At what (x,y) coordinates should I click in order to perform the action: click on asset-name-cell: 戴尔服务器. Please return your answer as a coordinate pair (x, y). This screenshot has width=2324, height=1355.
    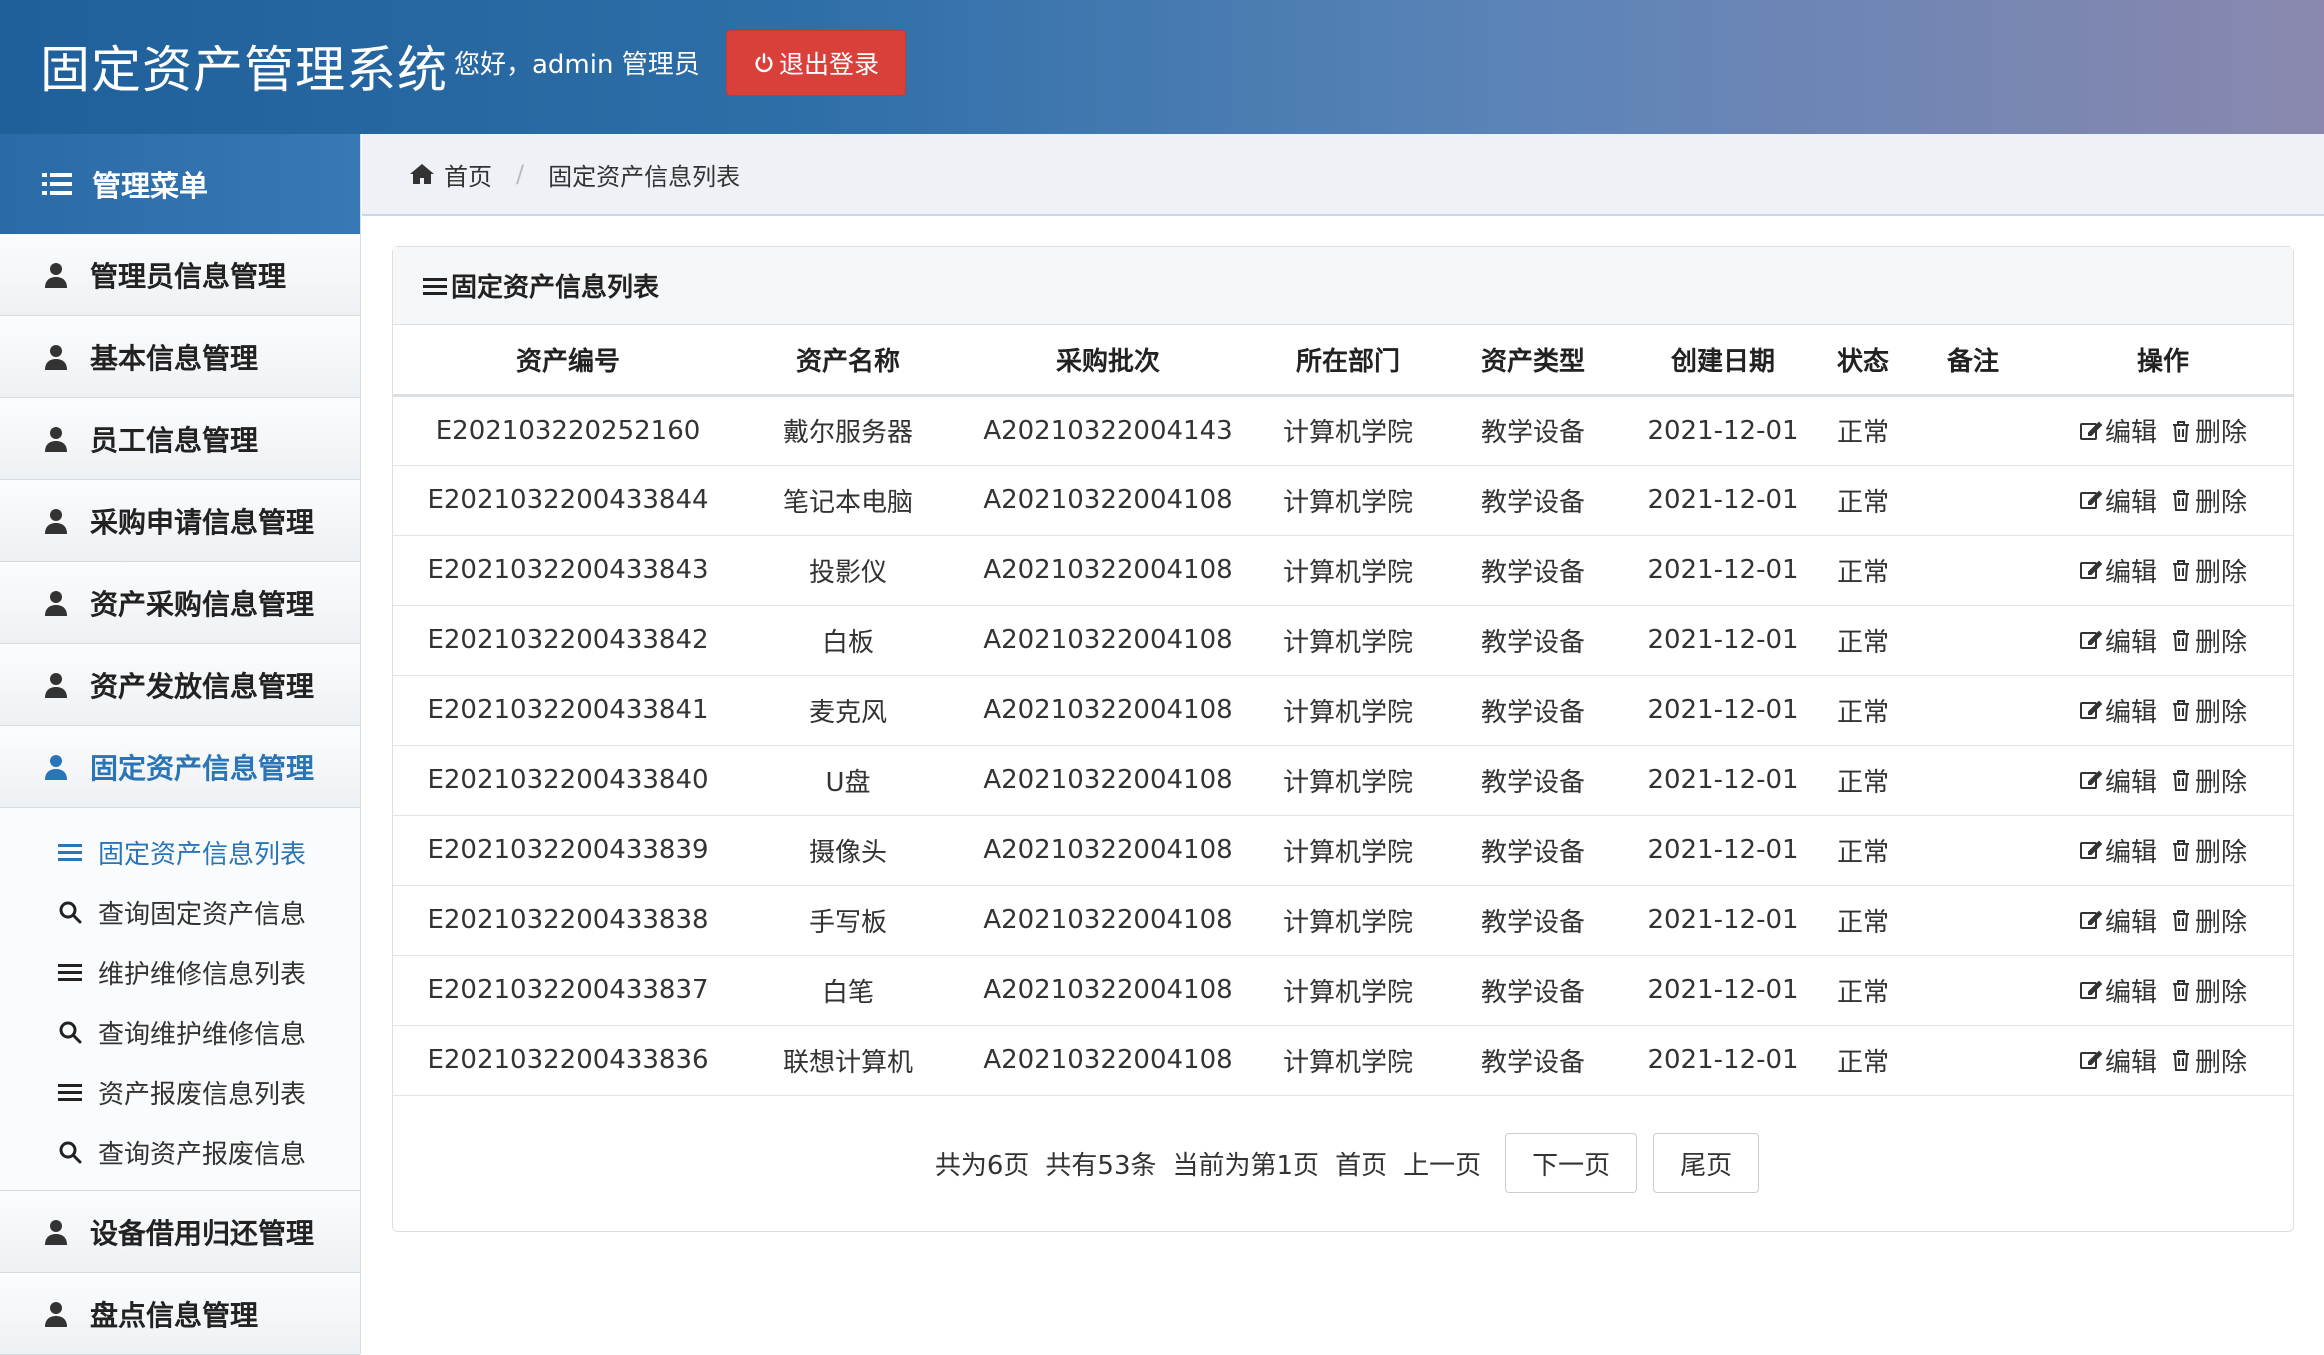
    Looking at the image, I should click on (848, 430).